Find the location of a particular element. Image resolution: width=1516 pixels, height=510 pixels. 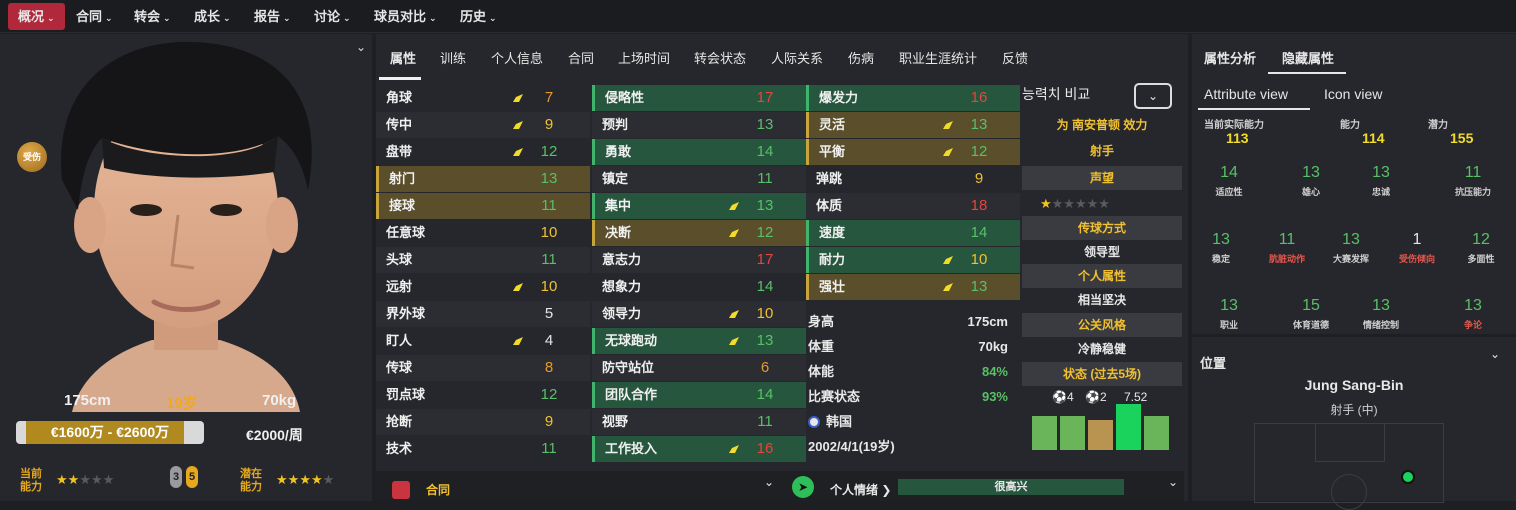

attribute-row: 灵活 13 is located at coordinates (913, 125).